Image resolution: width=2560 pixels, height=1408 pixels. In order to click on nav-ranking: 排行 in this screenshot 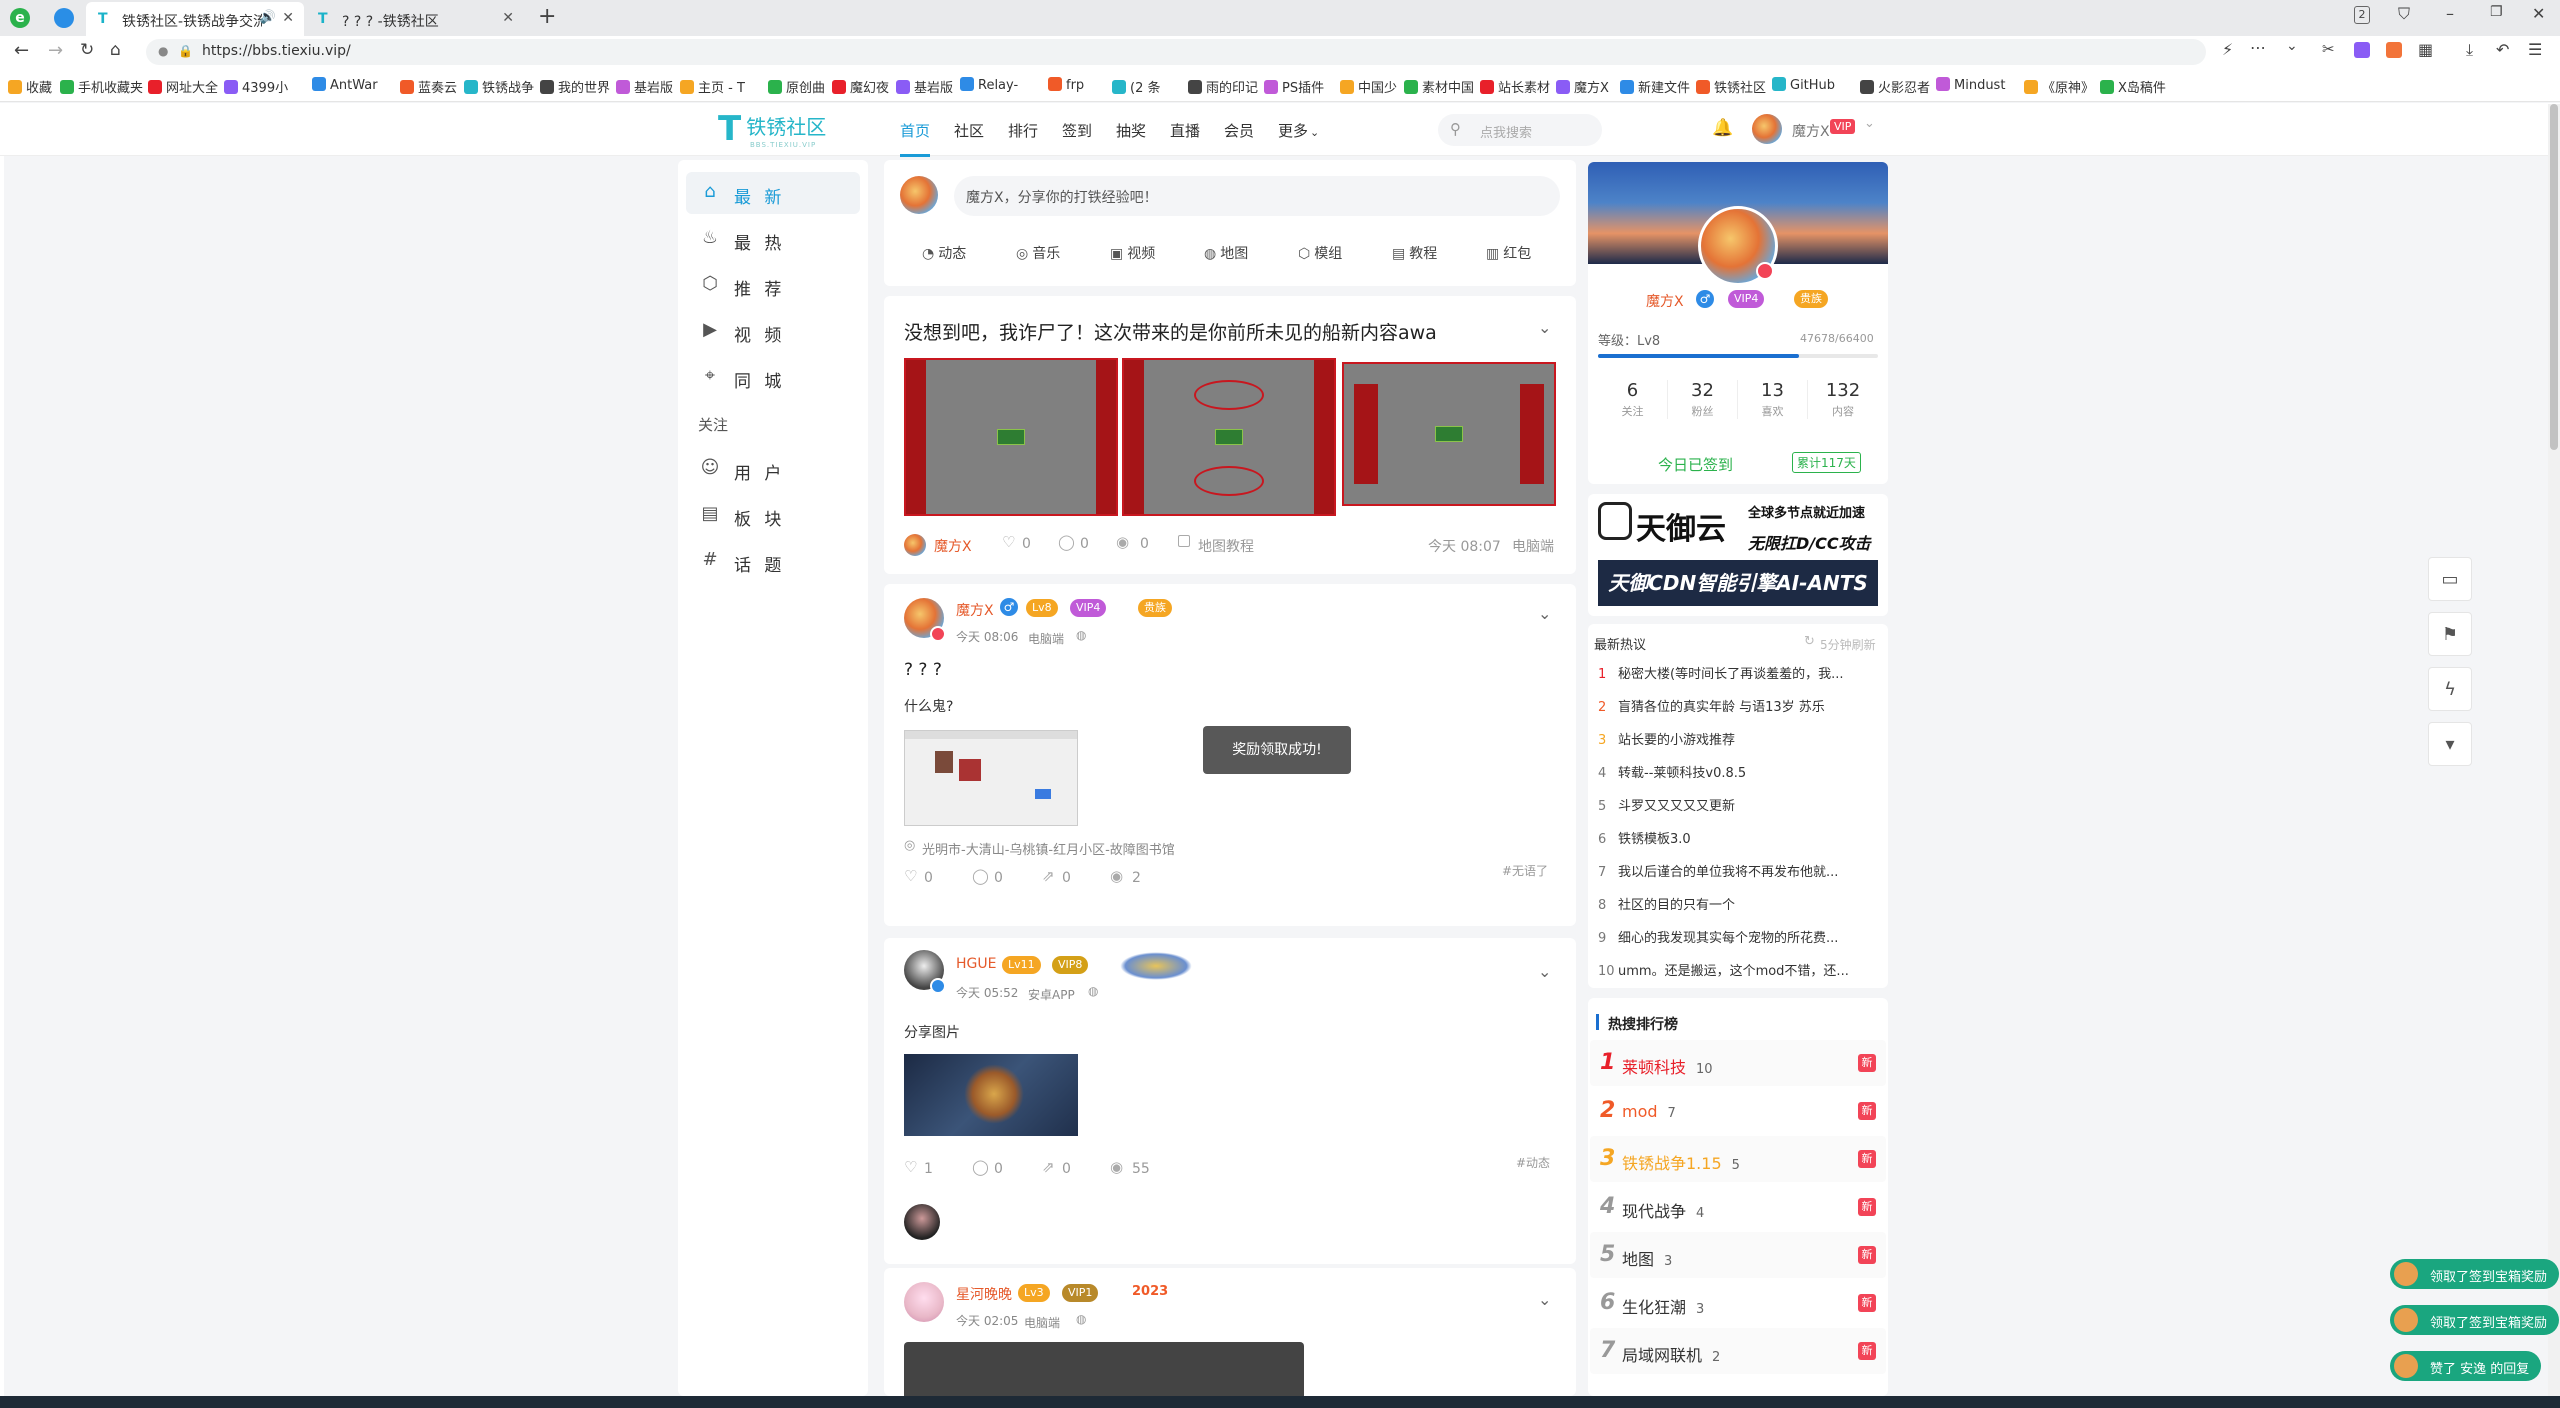, I will do `click(1023, 130)`.